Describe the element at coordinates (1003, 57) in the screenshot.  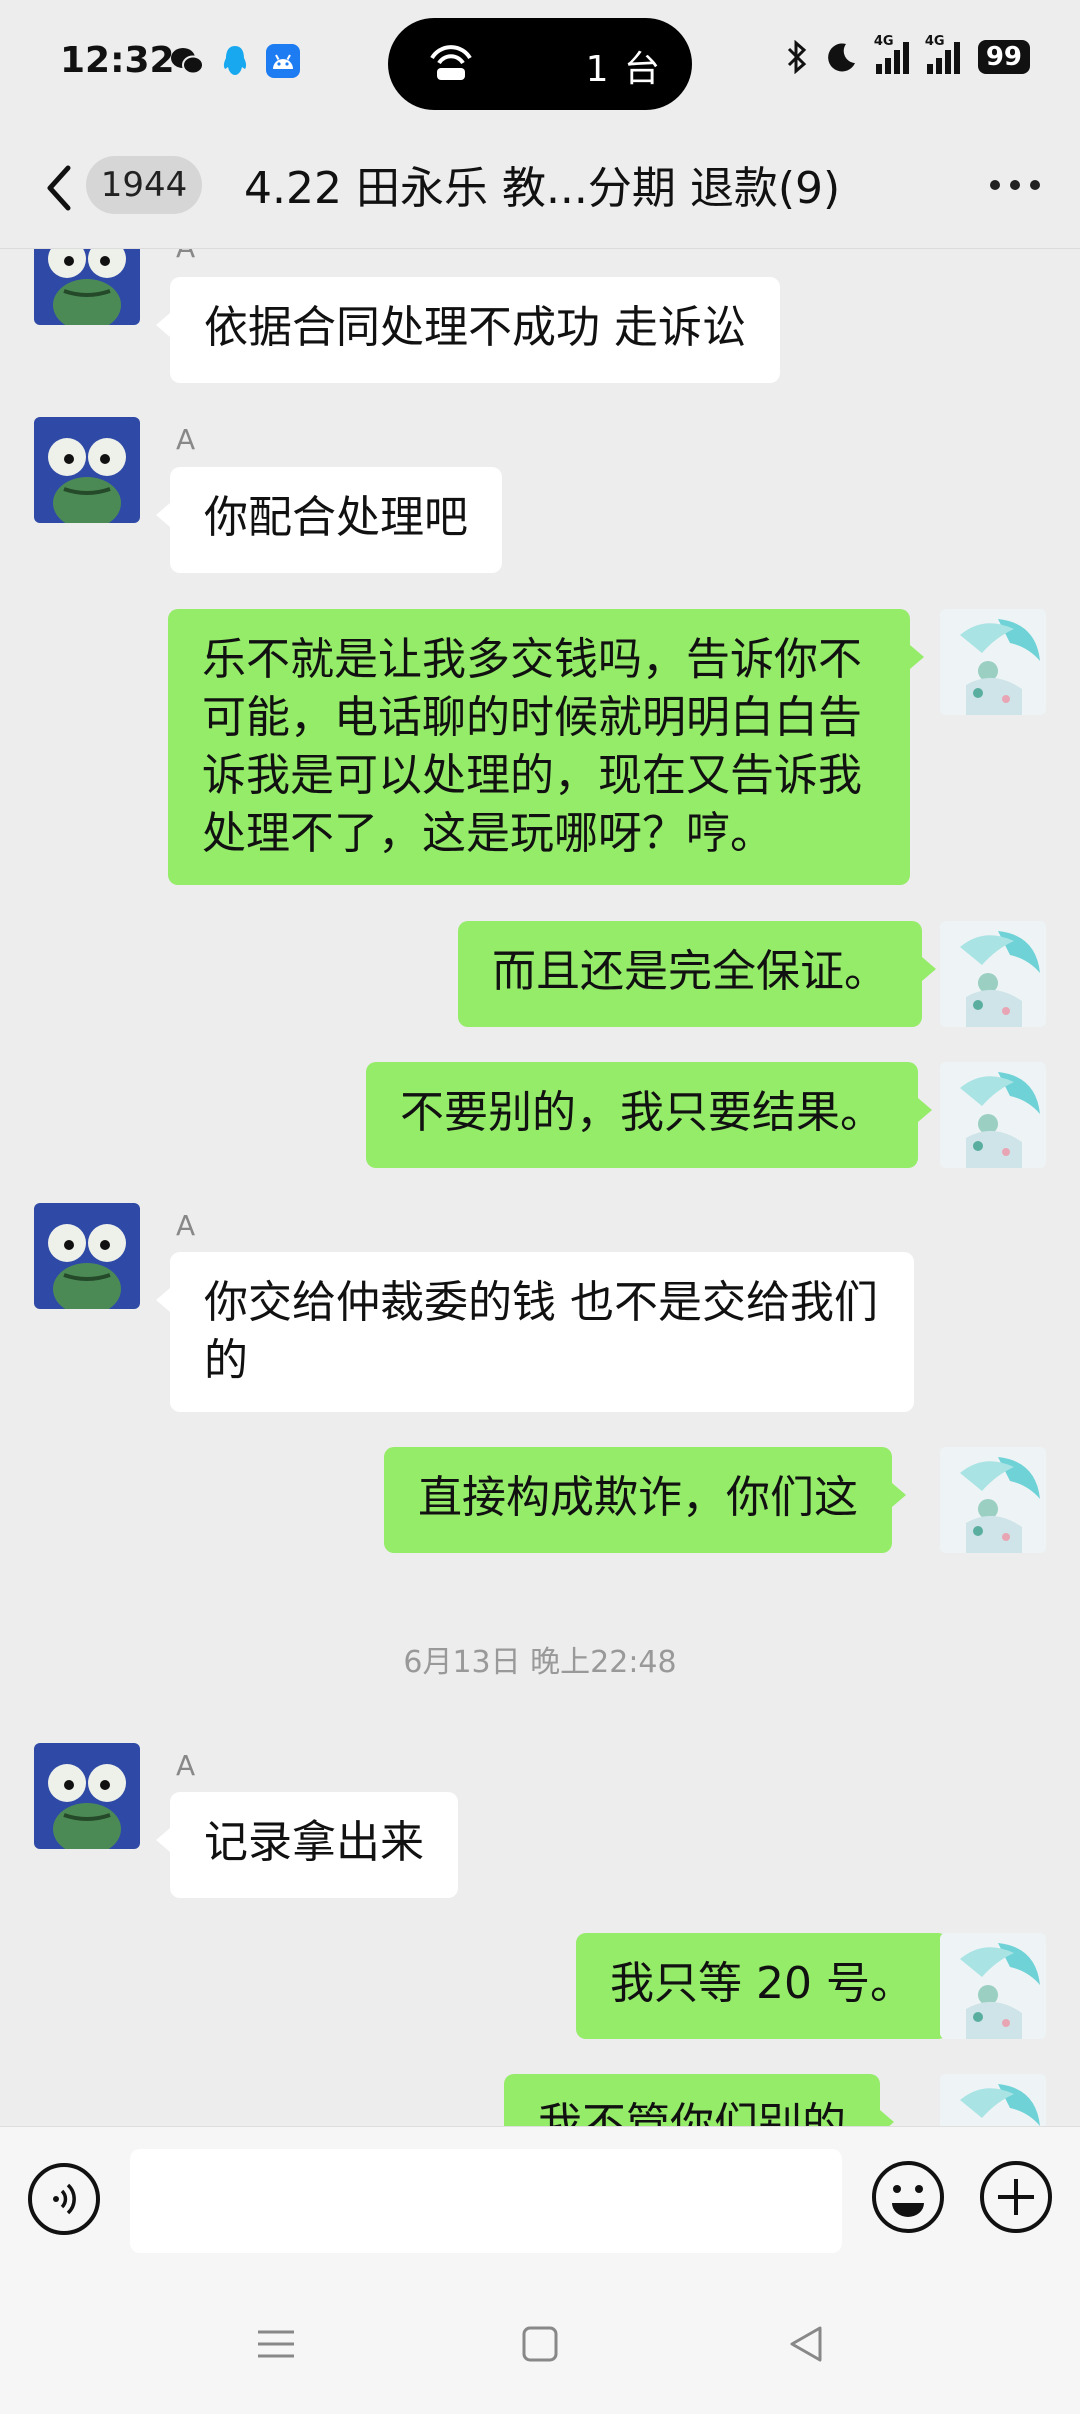
I see `battery-icon: 99` at that location.